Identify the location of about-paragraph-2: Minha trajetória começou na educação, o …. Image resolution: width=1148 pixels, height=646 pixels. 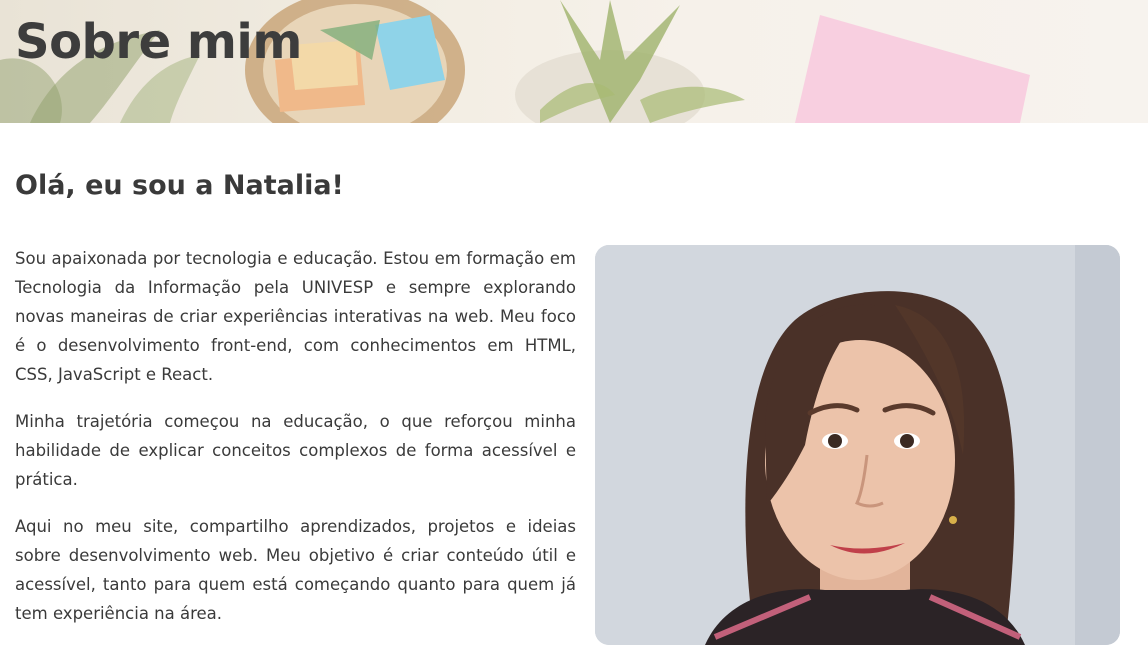
(295, 450).